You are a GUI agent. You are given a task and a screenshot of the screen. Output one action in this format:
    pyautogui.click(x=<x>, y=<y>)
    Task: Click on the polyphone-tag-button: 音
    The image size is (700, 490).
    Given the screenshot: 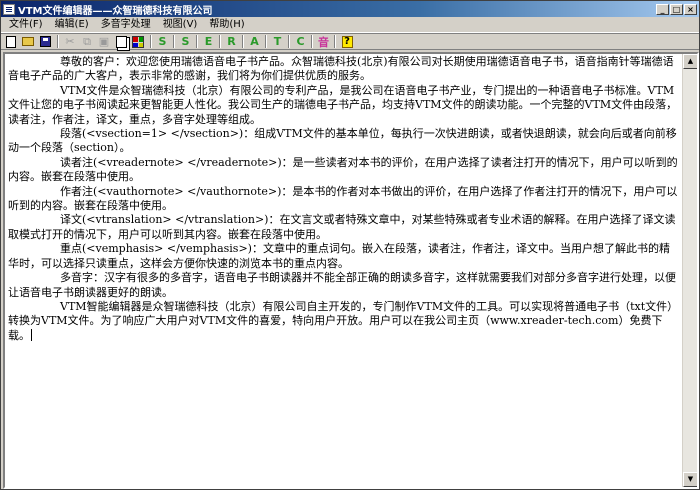 What is the action you would take?
    pyautogui.click(x=323, y=42)
    